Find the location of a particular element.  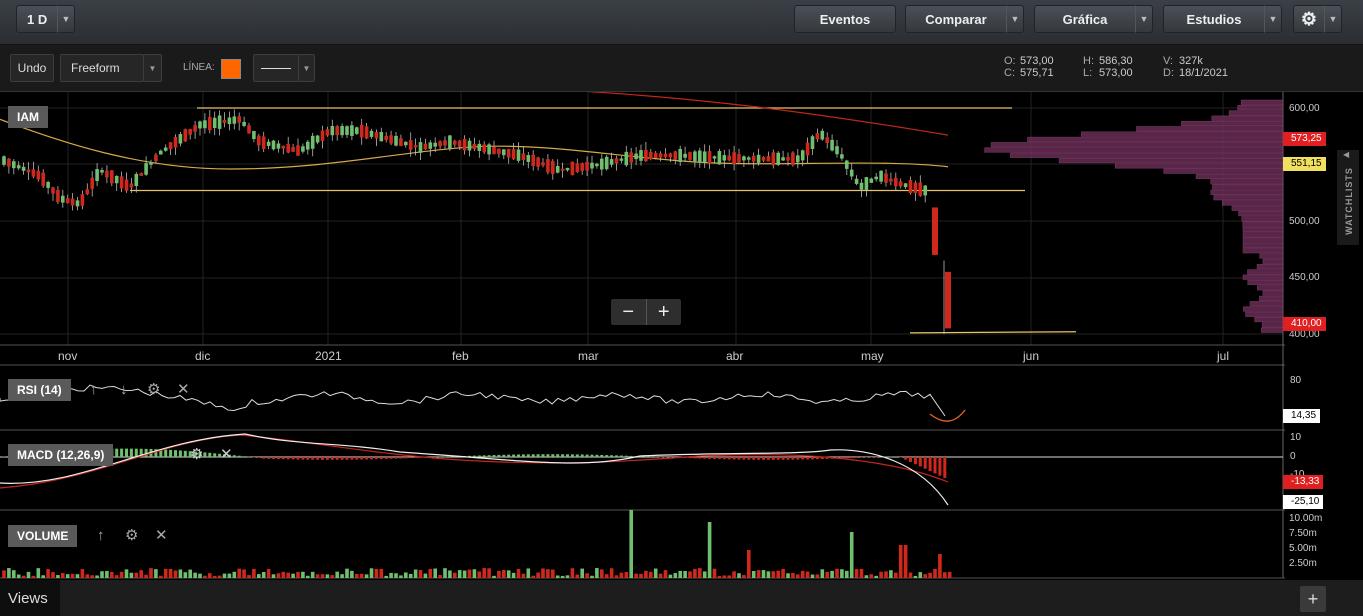

rsi-value: 14,35 is located at coordinates (1304, 415).